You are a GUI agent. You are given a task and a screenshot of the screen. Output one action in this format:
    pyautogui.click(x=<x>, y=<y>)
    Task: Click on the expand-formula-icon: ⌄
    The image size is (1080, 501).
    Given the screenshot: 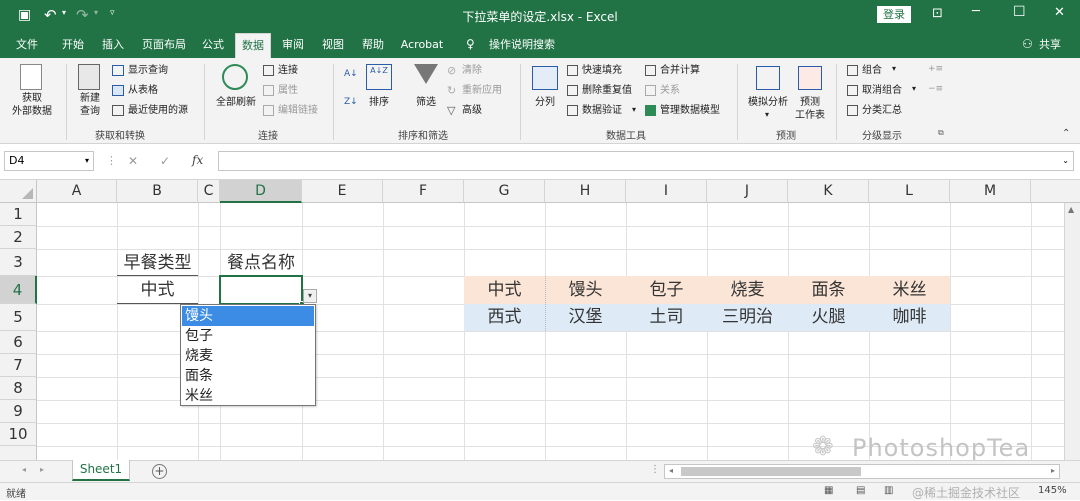 What is the action you would take?
    pyautogui.click(x=1065, y=161)
    